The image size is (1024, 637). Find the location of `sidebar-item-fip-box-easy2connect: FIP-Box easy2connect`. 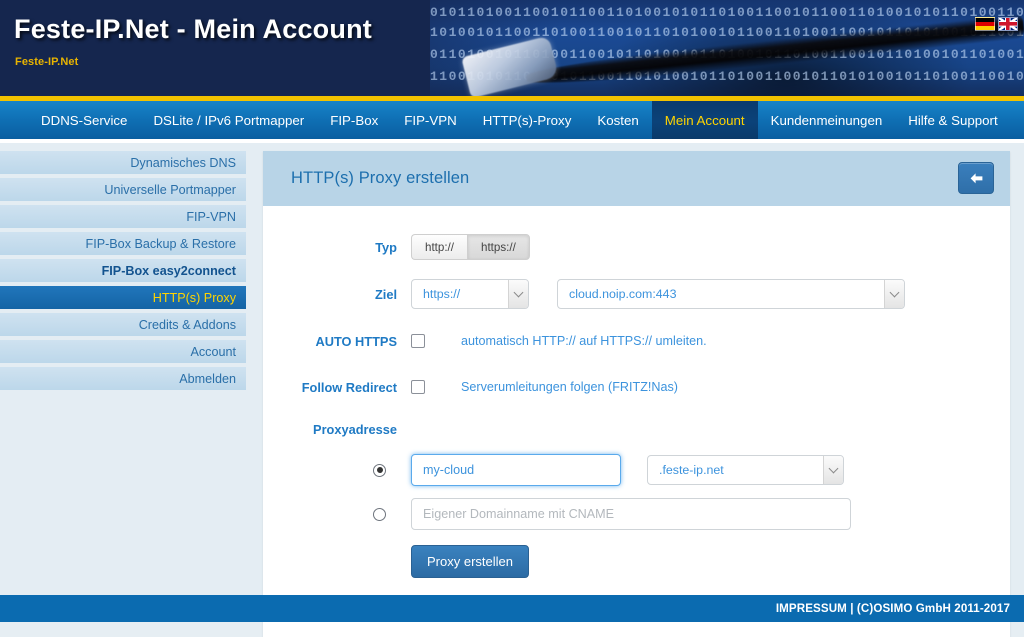

sidebar-item-fip-box-easy2connect: FIP-Box easy2connect is located at coordinates (123, 270).